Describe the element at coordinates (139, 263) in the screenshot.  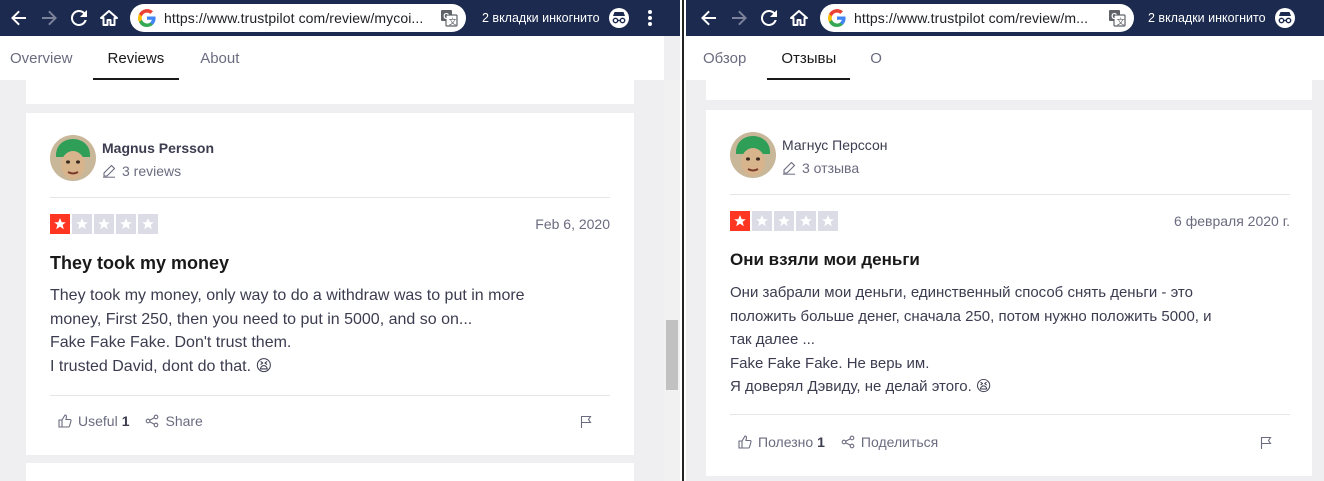
I see `review-title: They took my money` at that location.